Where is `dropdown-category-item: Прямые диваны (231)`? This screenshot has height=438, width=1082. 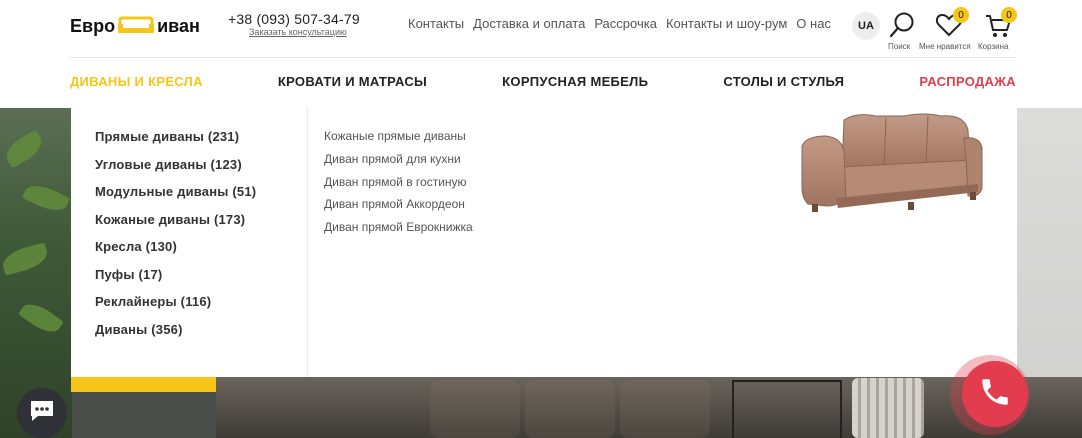
dropdown-category-item: Прямые диваны (231) is located at coordinates (175, 142).